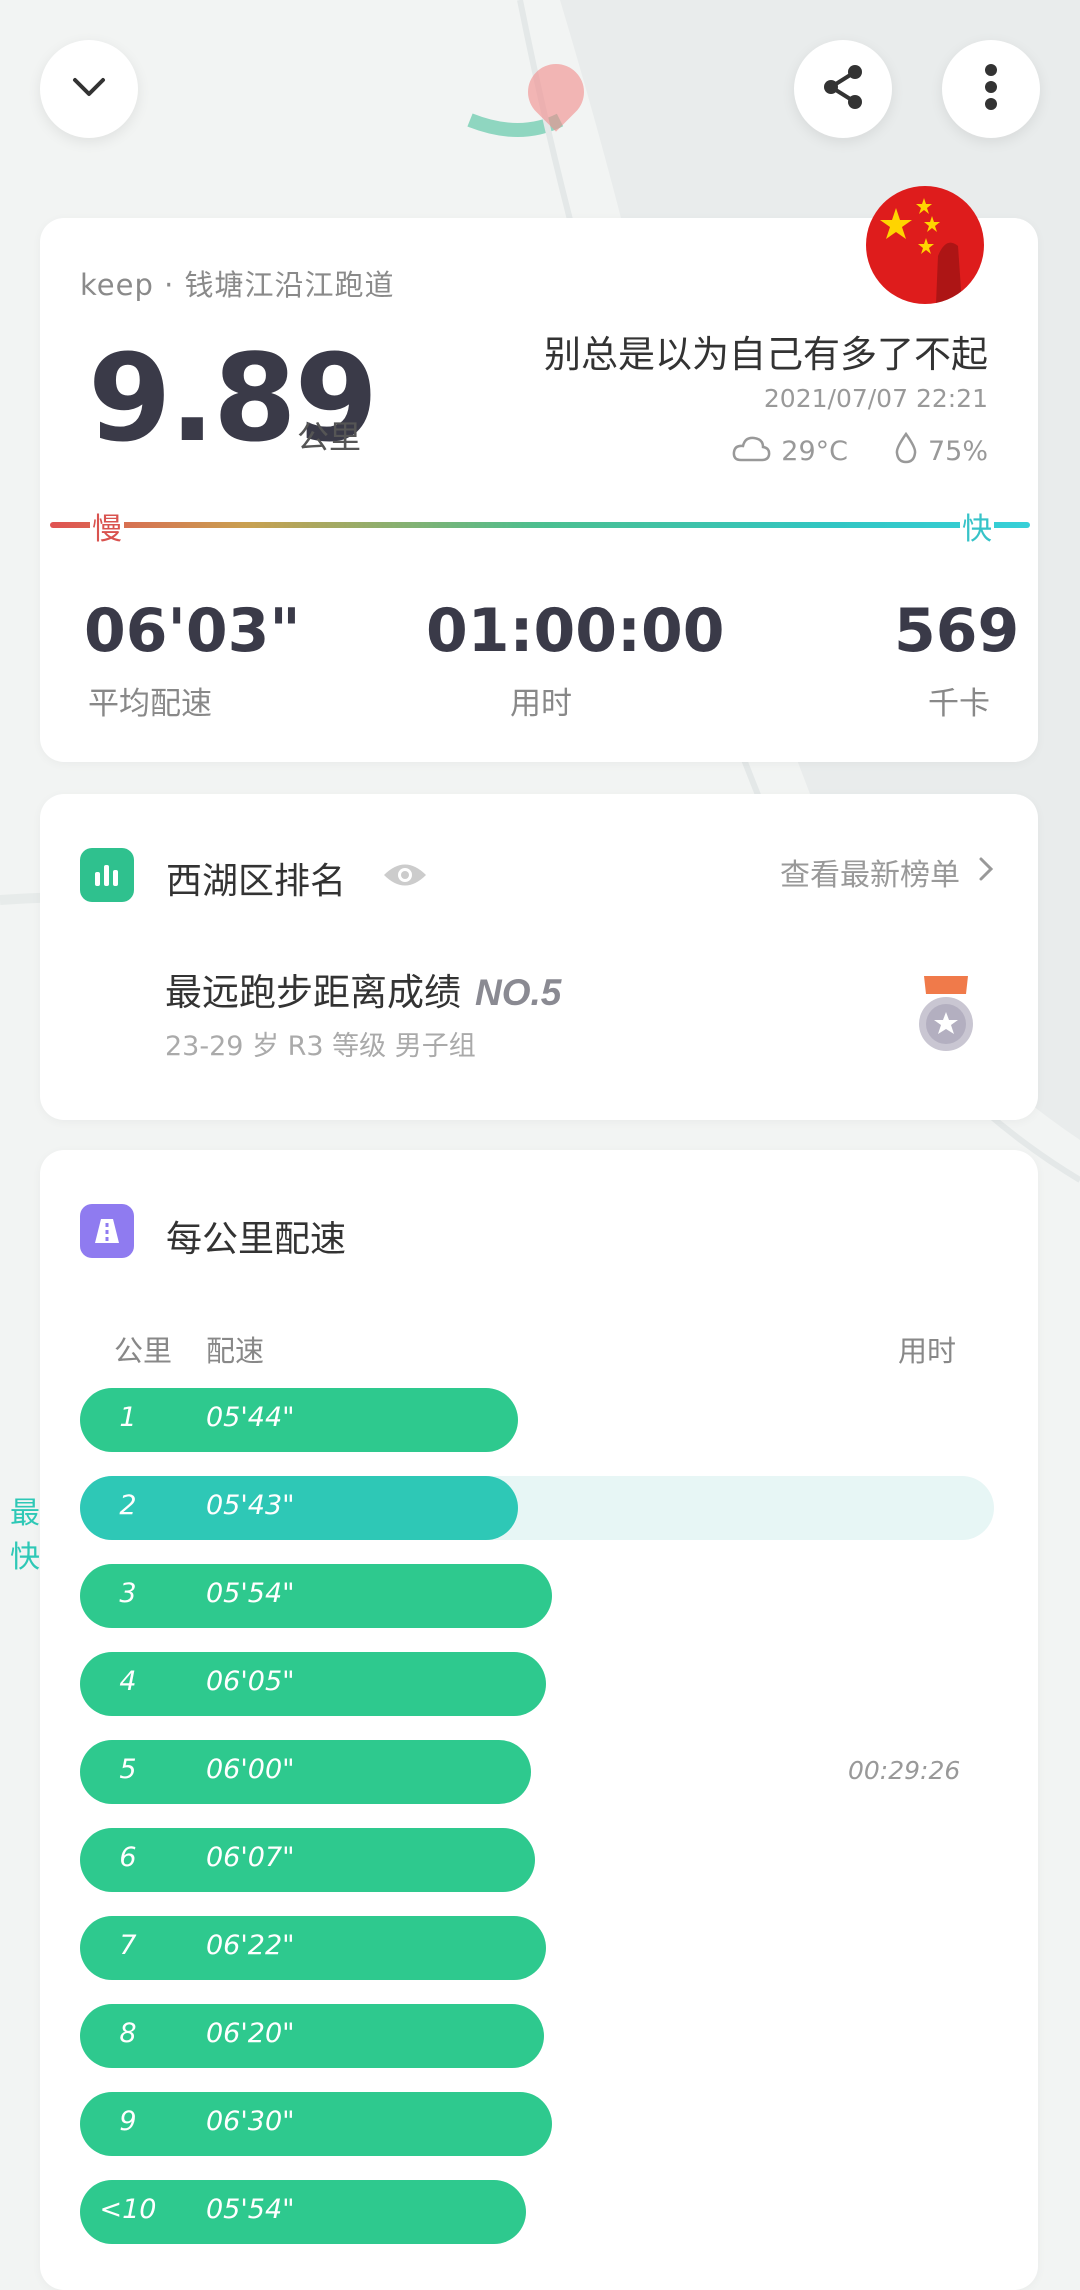 The width and height of the screenshot is (1080, 2290). I want to click on weather-info: 29°C 75%, so click(859, 451).